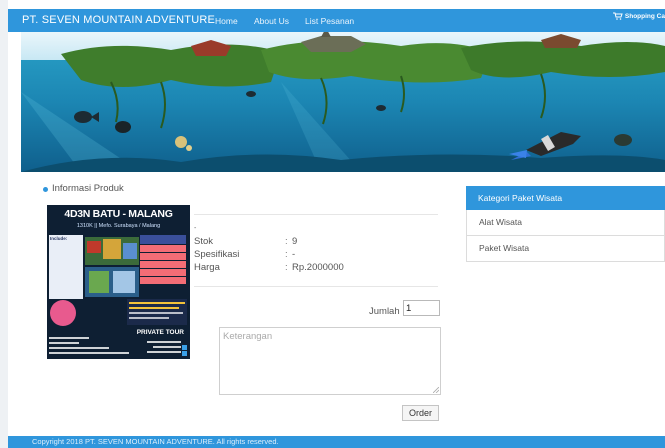 This screenshot has height=448, width=665. I want to click on quantity-label: Jumlah :, so click(387, 311).